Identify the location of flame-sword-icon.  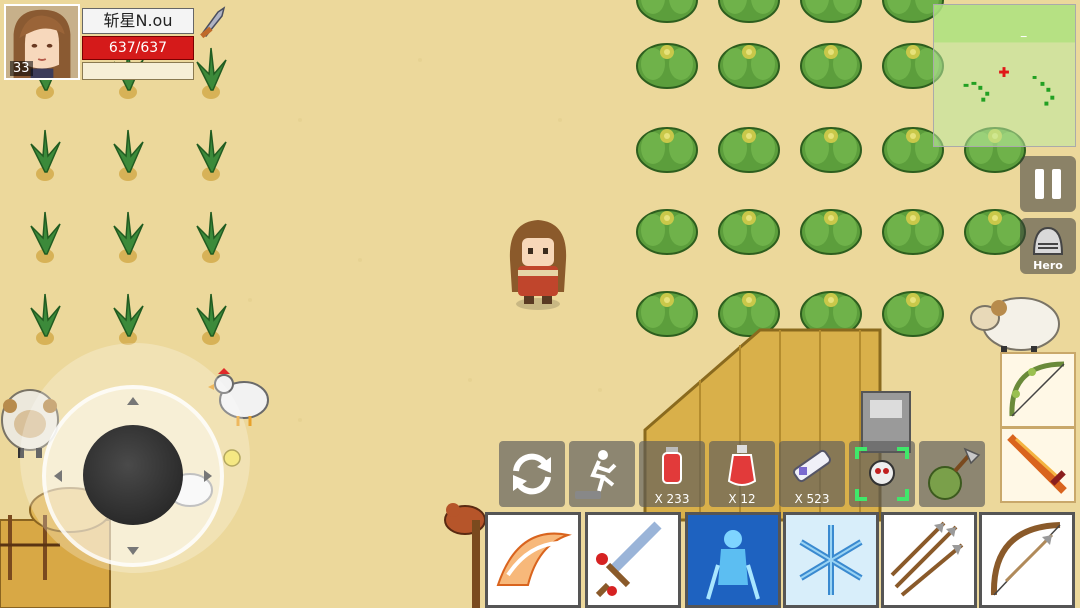
(1037, 464).